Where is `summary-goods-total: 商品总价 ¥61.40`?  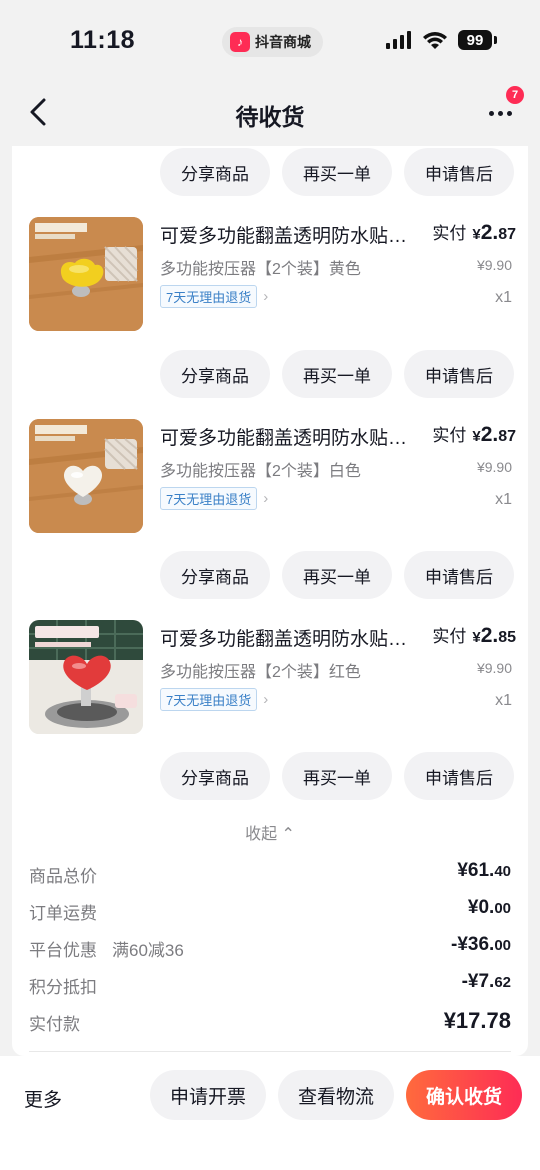
summary-goods-total: 商品总价 ¥61.40 is located at coordinates (270, 875).